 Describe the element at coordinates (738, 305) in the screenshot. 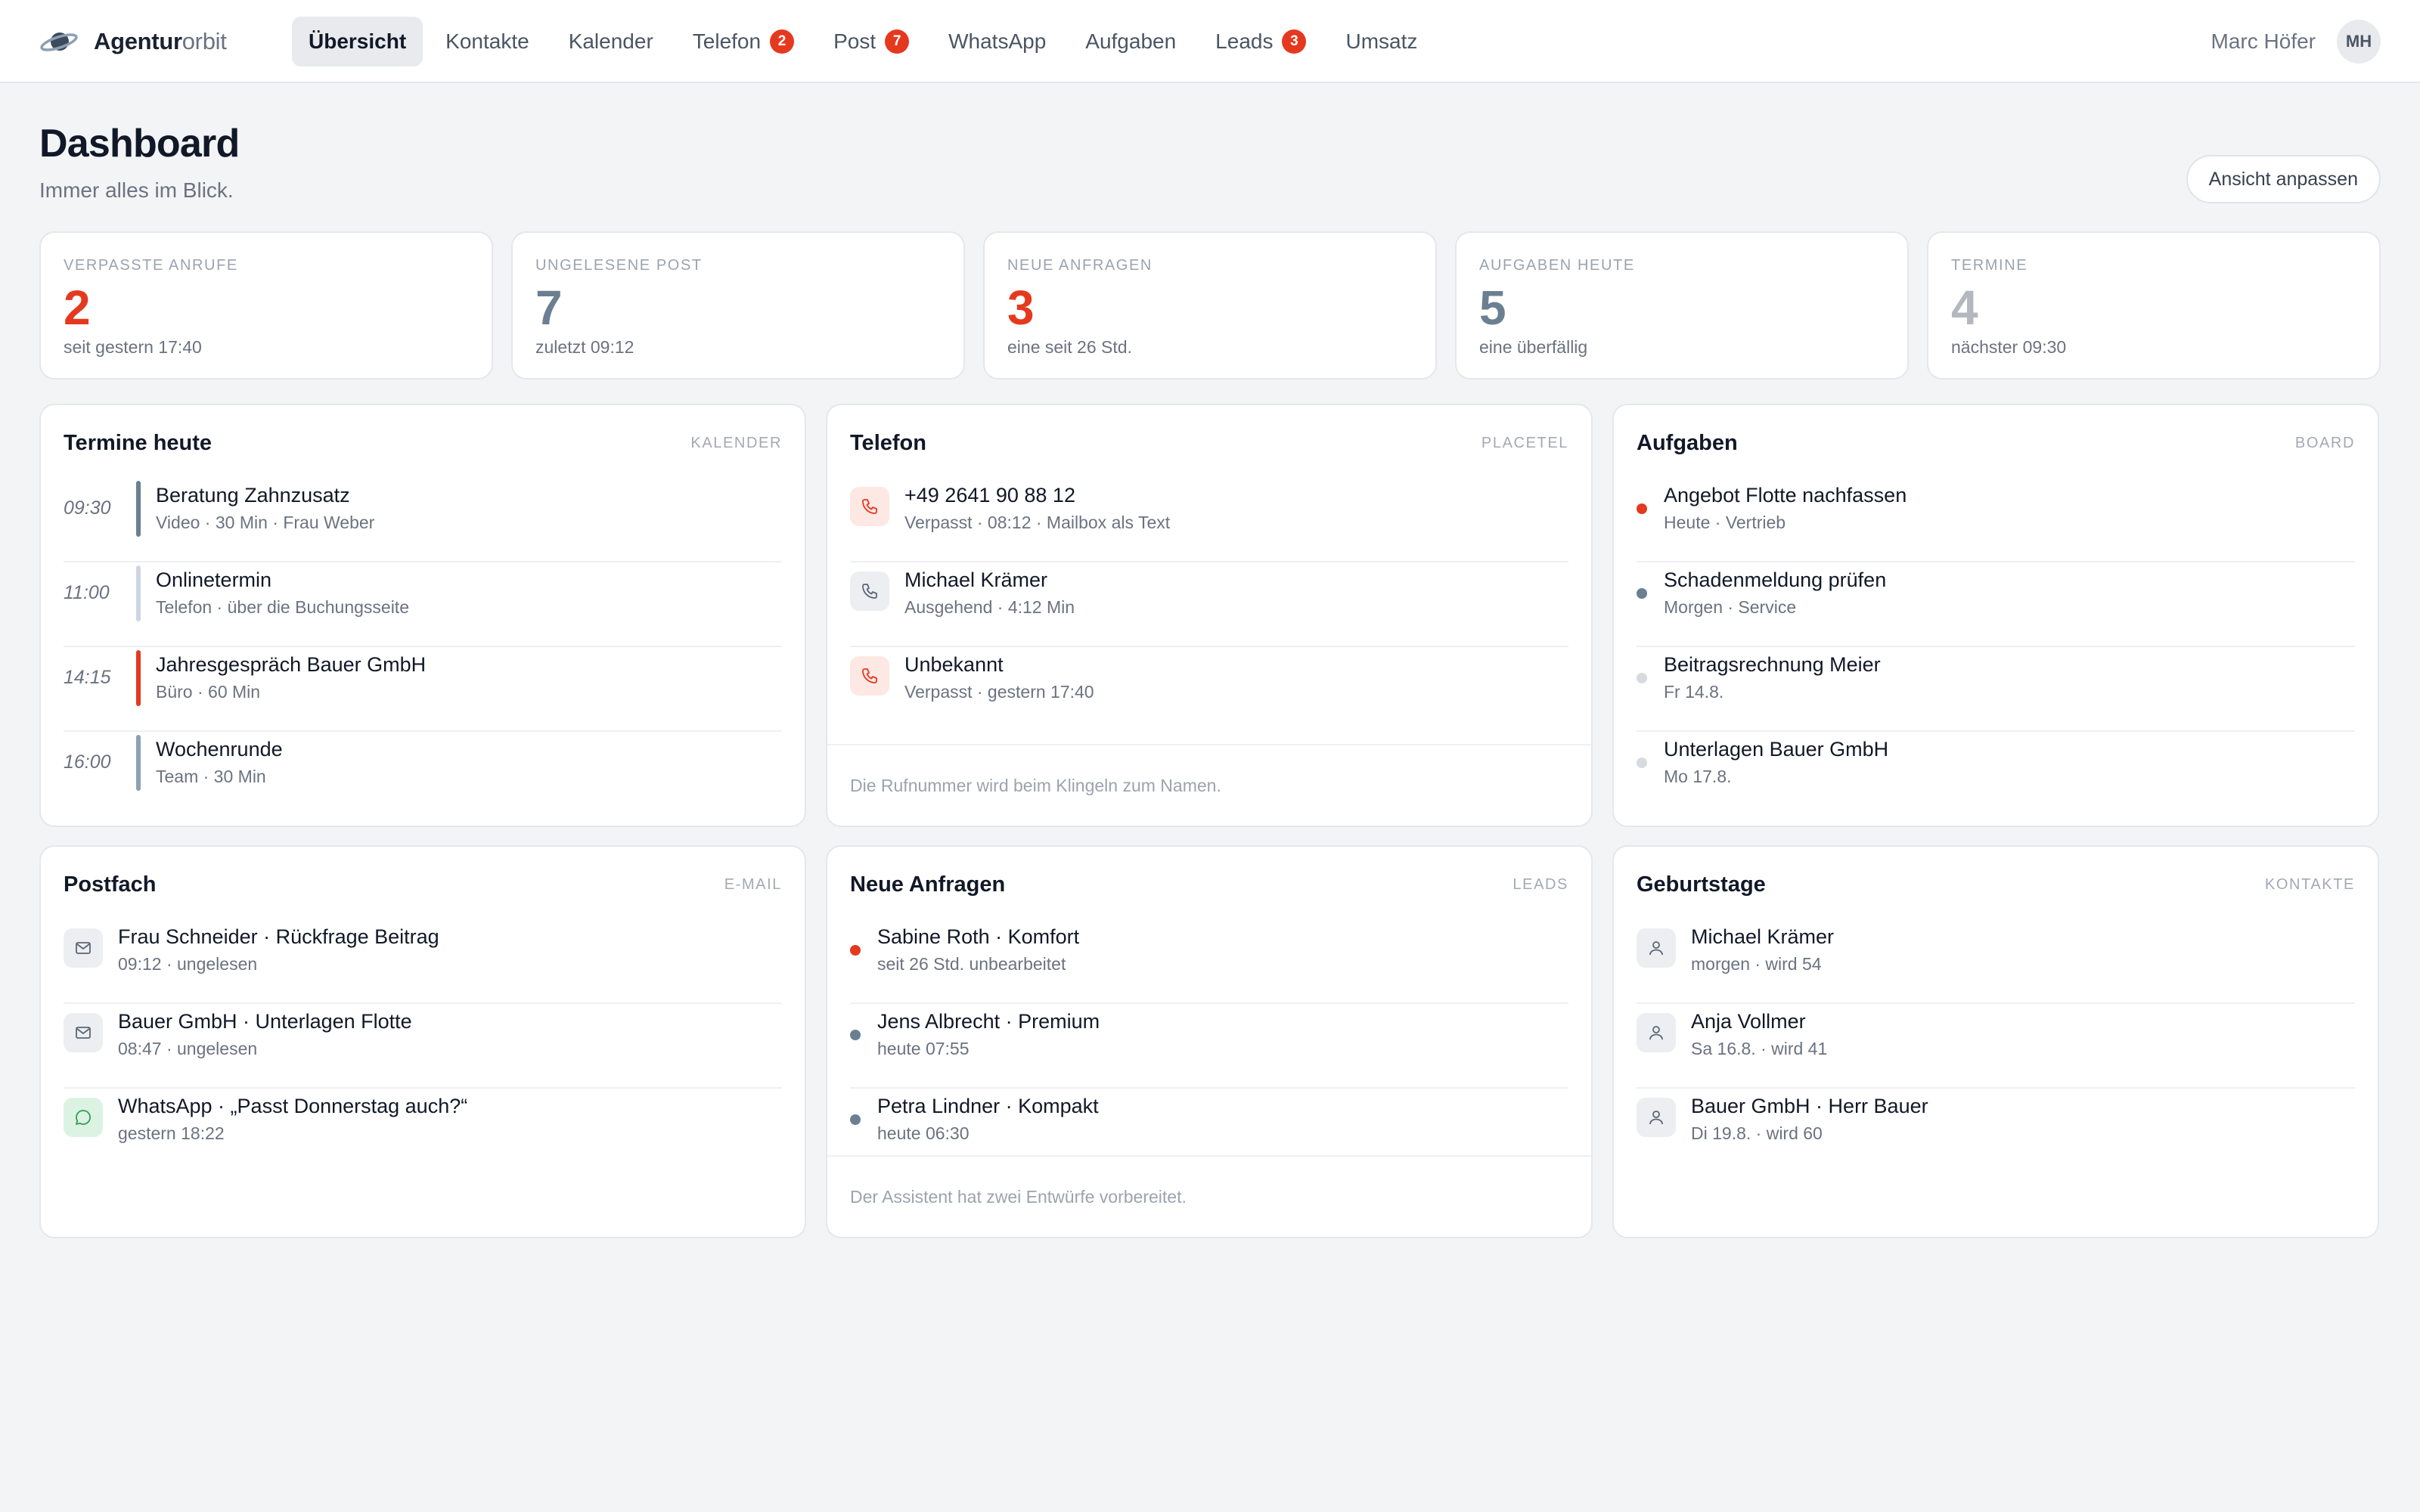

I see `stat-card: Ungelesene Post 7 zuletzt 09:12` at that location.